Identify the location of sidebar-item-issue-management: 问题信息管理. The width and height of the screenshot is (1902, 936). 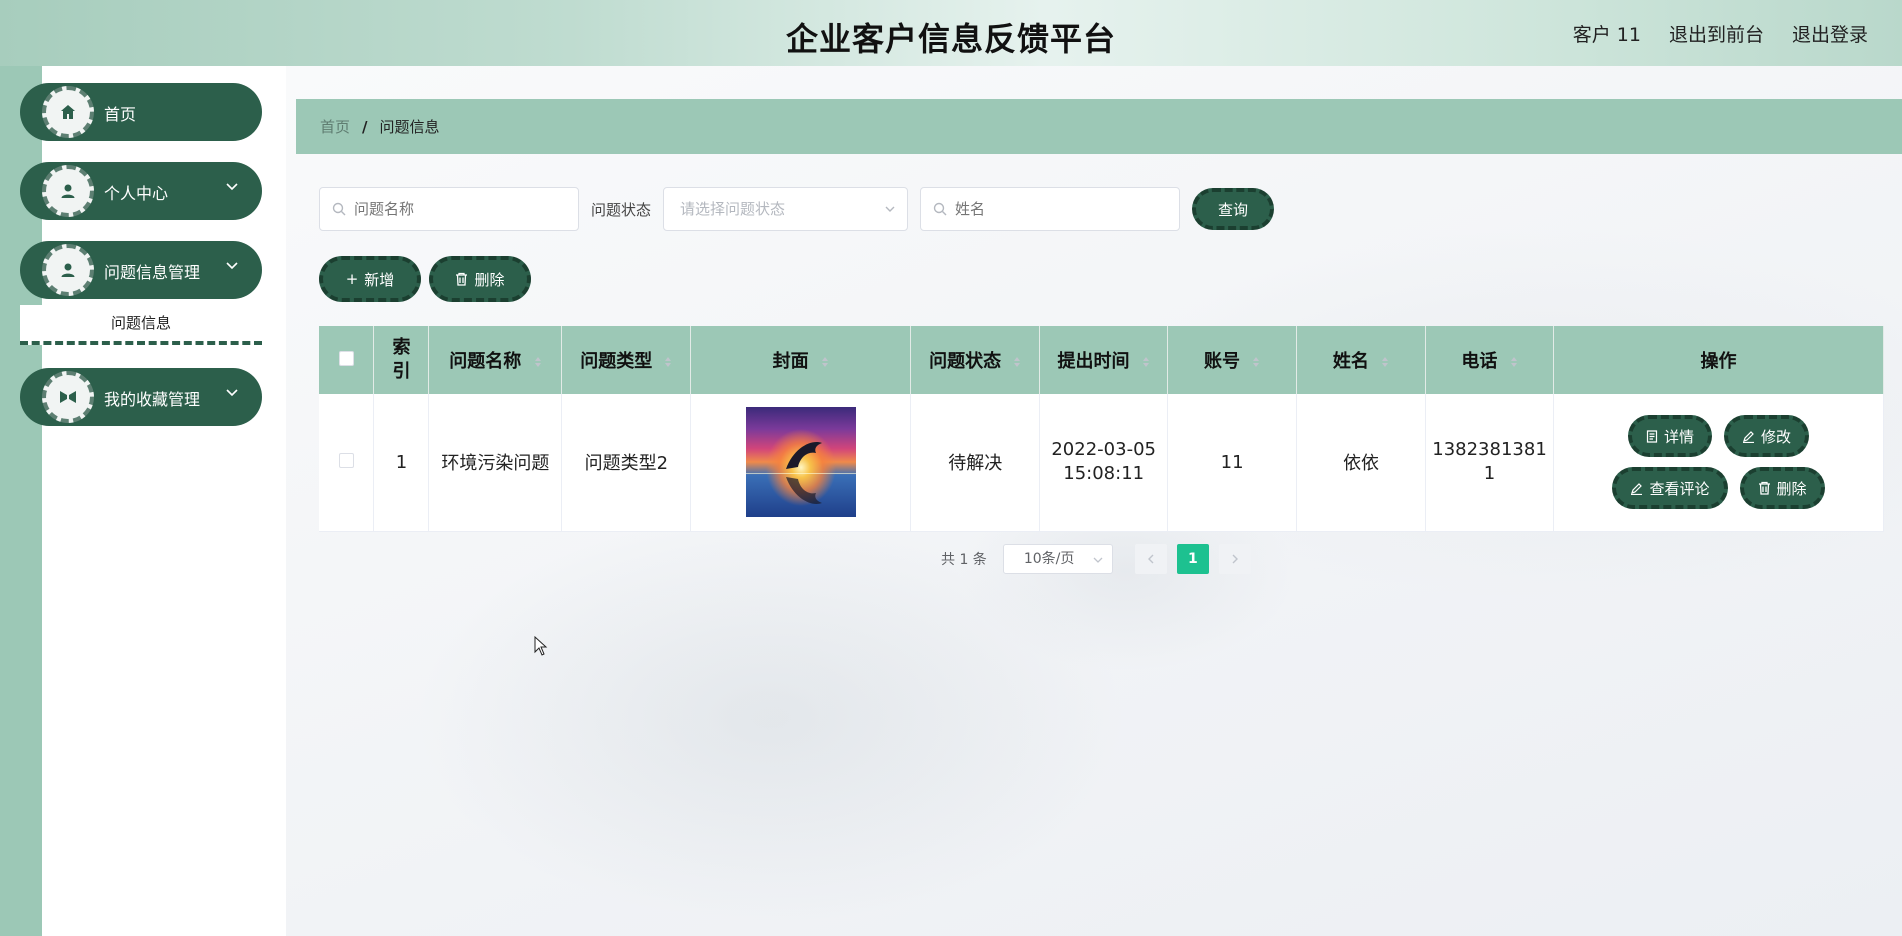
(141, 270).